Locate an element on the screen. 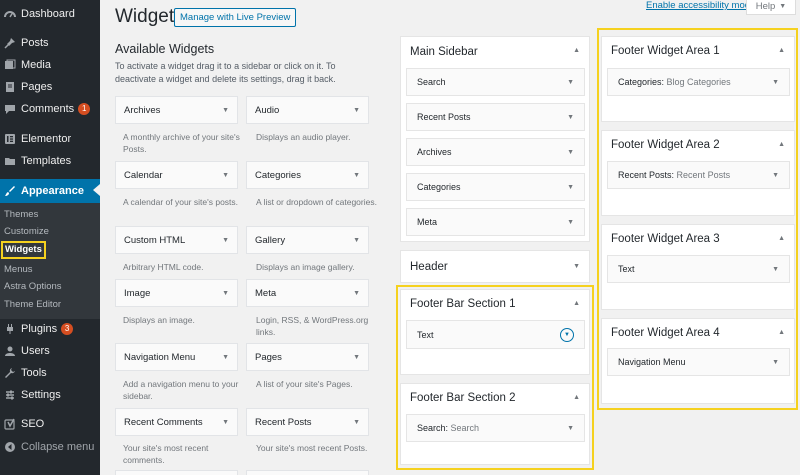 The image size is (800, 475). widget-instance-title: Search is located at coordinates (465, 428).